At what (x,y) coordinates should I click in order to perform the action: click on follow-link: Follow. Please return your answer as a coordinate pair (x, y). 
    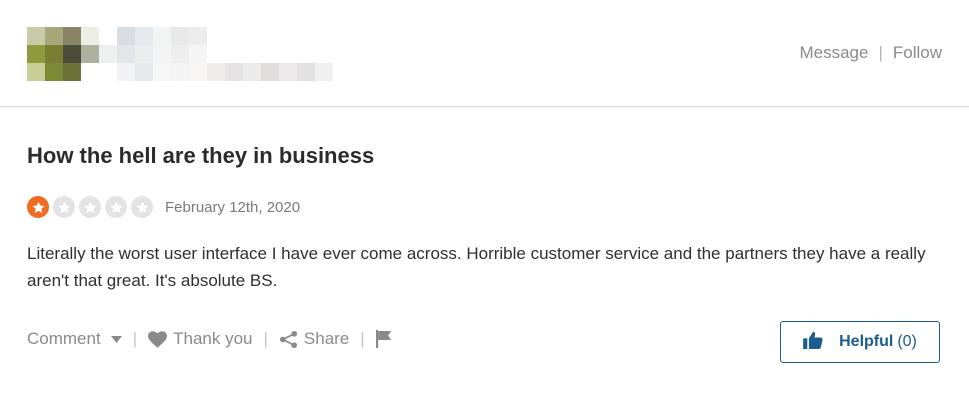
    Looking at the image, I should click on (917, 52).